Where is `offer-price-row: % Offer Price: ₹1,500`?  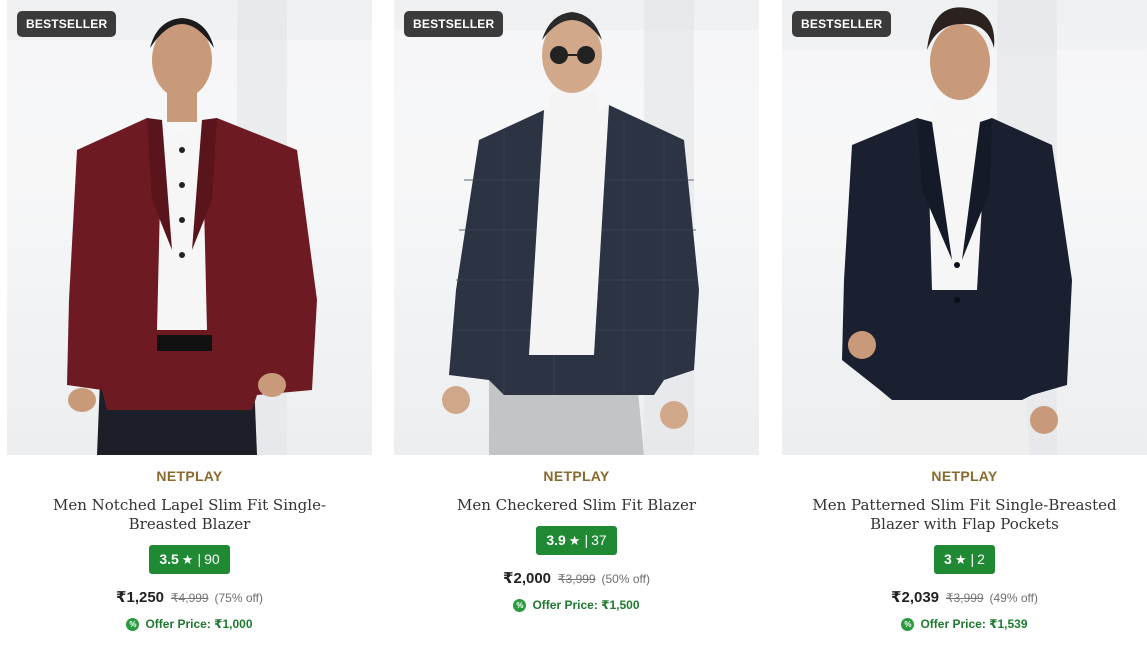
offer-price-row: % Offer Price: ₹1,500 is located at coordinates (576, 605).